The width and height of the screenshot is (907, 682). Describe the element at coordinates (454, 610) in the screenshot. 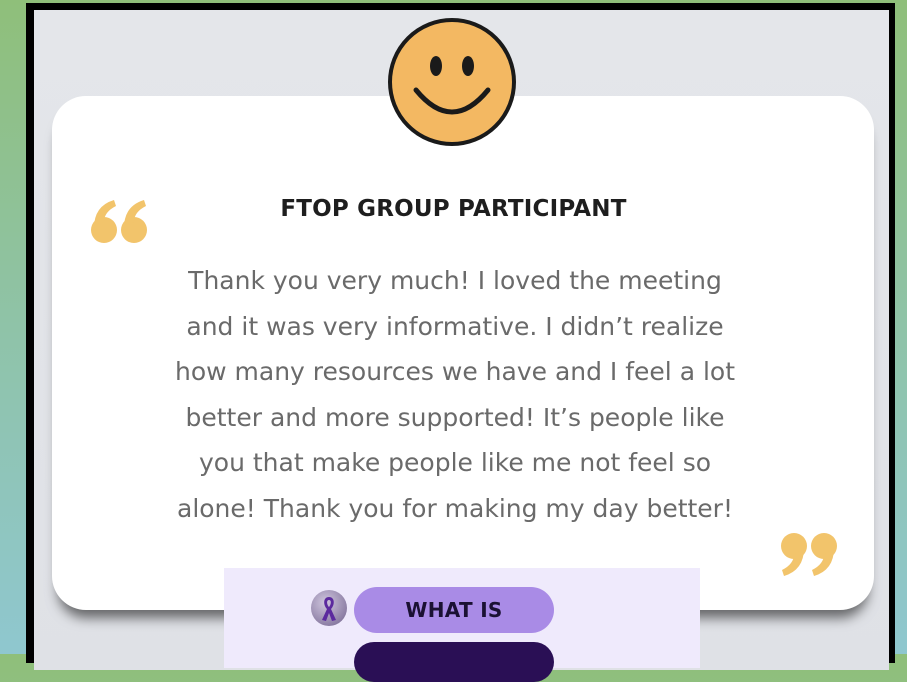

I see `what-is-button: WHAT IS` at that location.